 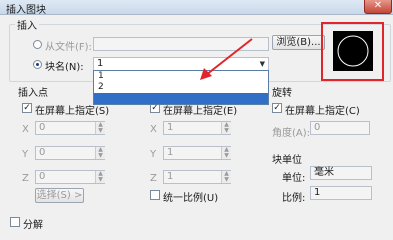 What do you see at coordinates (170, 176) in the screenshot?
I see `scale-z-value: 1` at bounding box center [170, 176].